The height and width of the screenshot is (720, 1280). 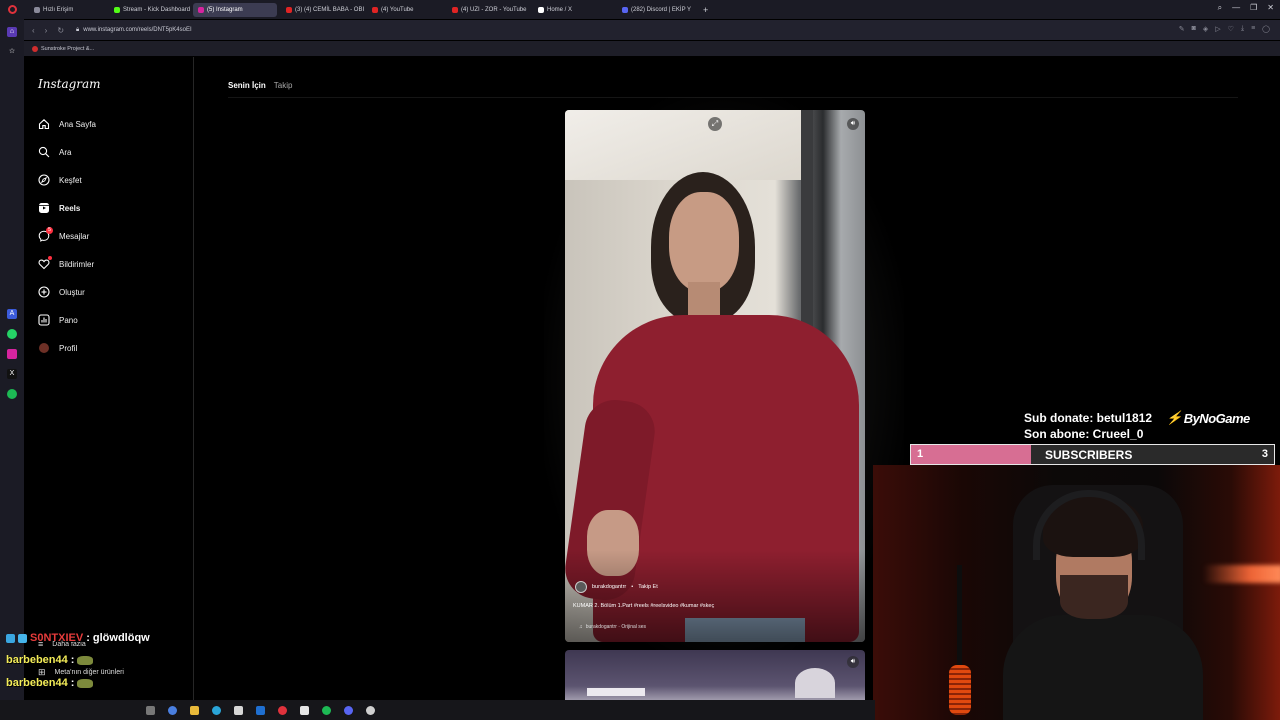 I want to click on reload-icon: ↻, so click(x=60, y=30).